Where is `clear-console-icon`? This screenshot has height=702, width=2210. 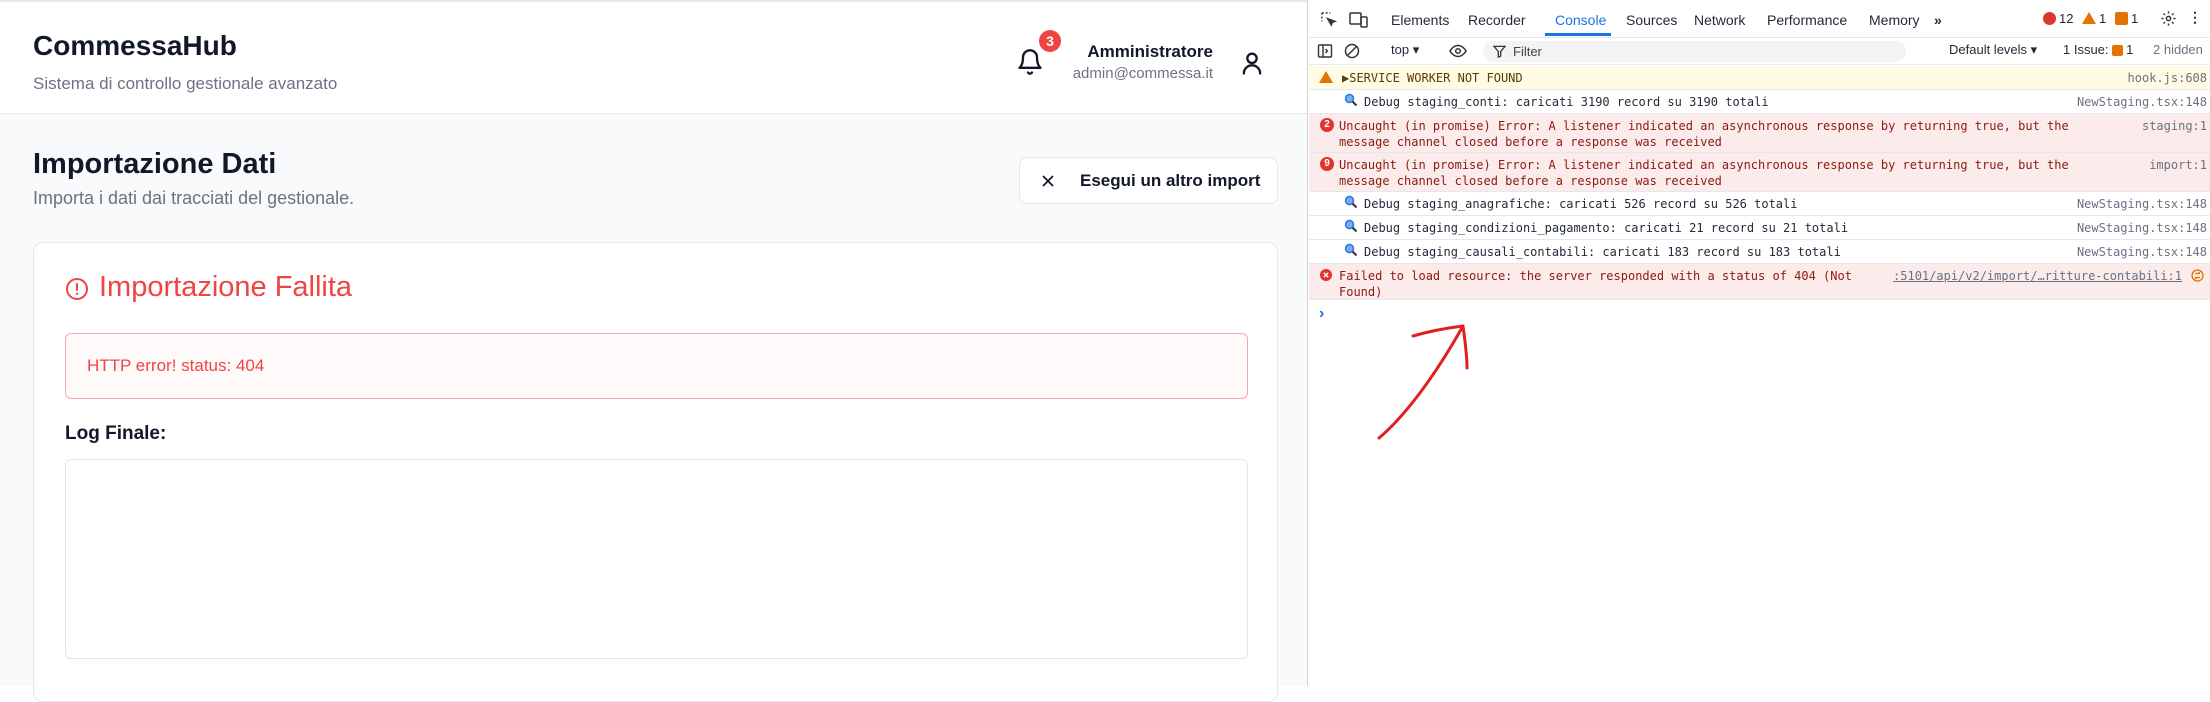
clear-console-icon is located at coordinates (1352, 51).